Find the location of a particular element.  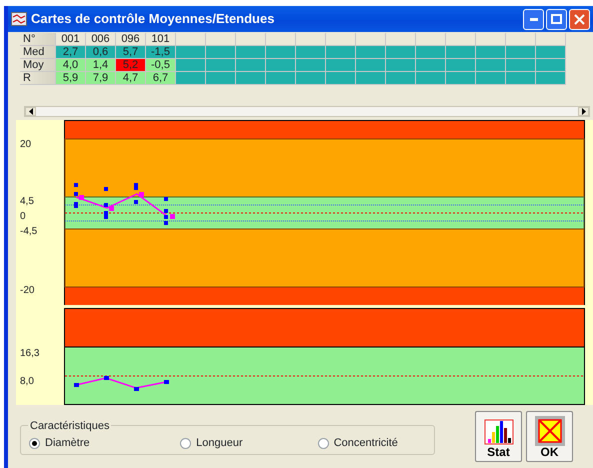

right-arrow-icon is located at coordinates (584, 111).